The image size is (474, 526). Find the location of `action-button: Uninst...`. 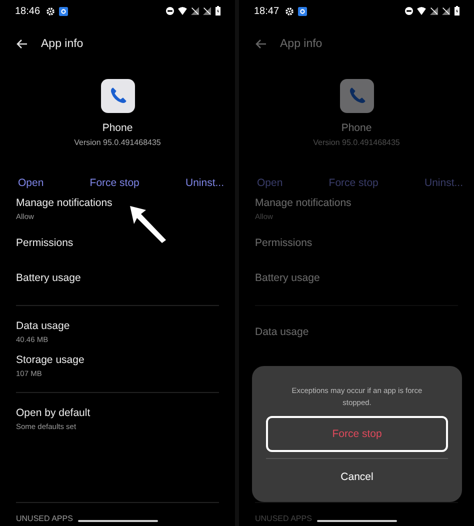

action-button: Uninst... is located at coordinates (204, 183).